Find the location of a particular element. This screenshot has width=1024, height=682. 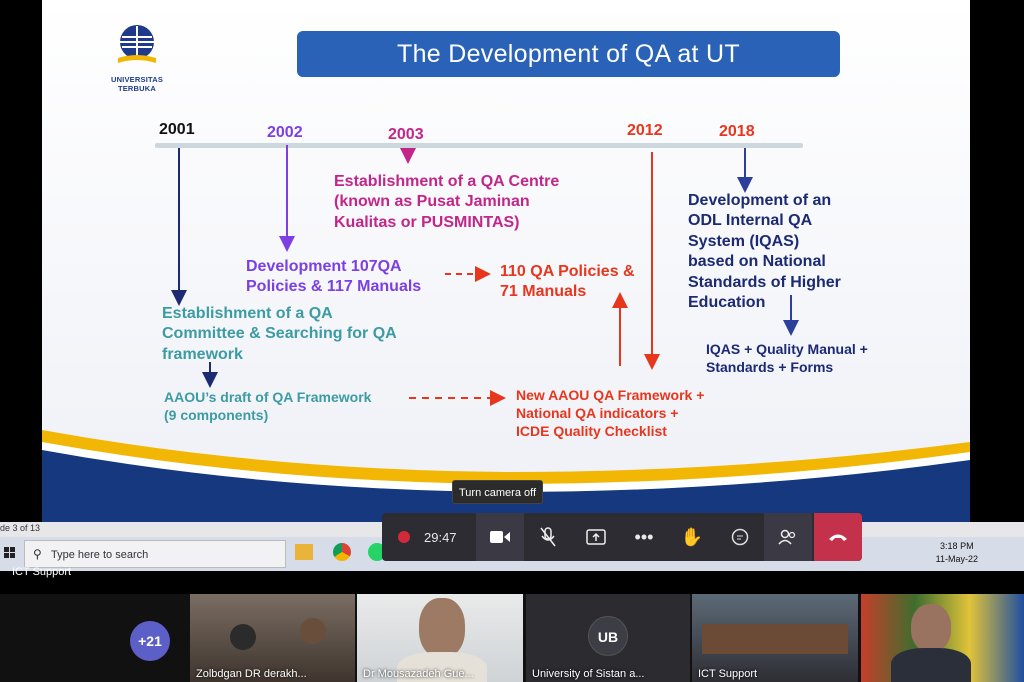

clock-date: 11-May-22 is located at coordinates (956, 559).